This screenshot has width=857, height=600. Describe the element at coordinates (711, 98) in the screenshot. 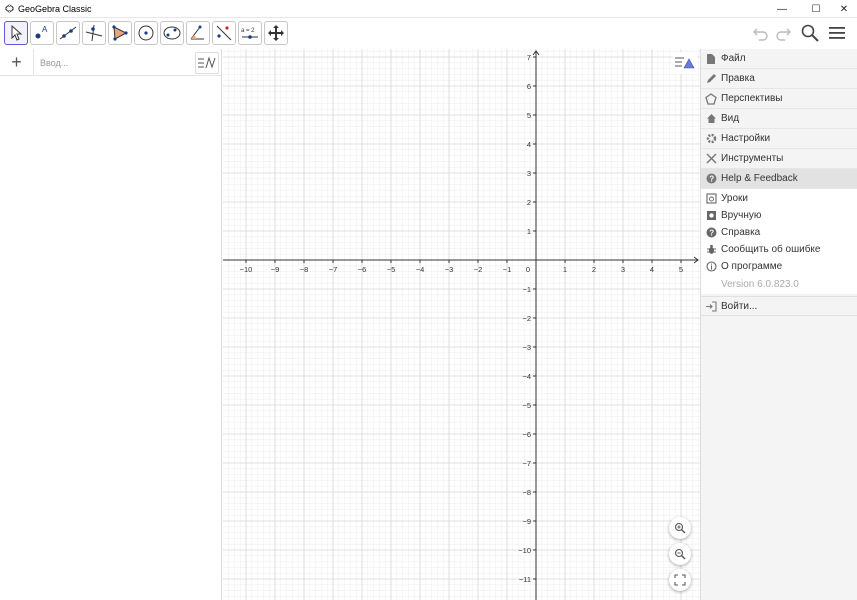

I see `perspectives-icon` at that location.